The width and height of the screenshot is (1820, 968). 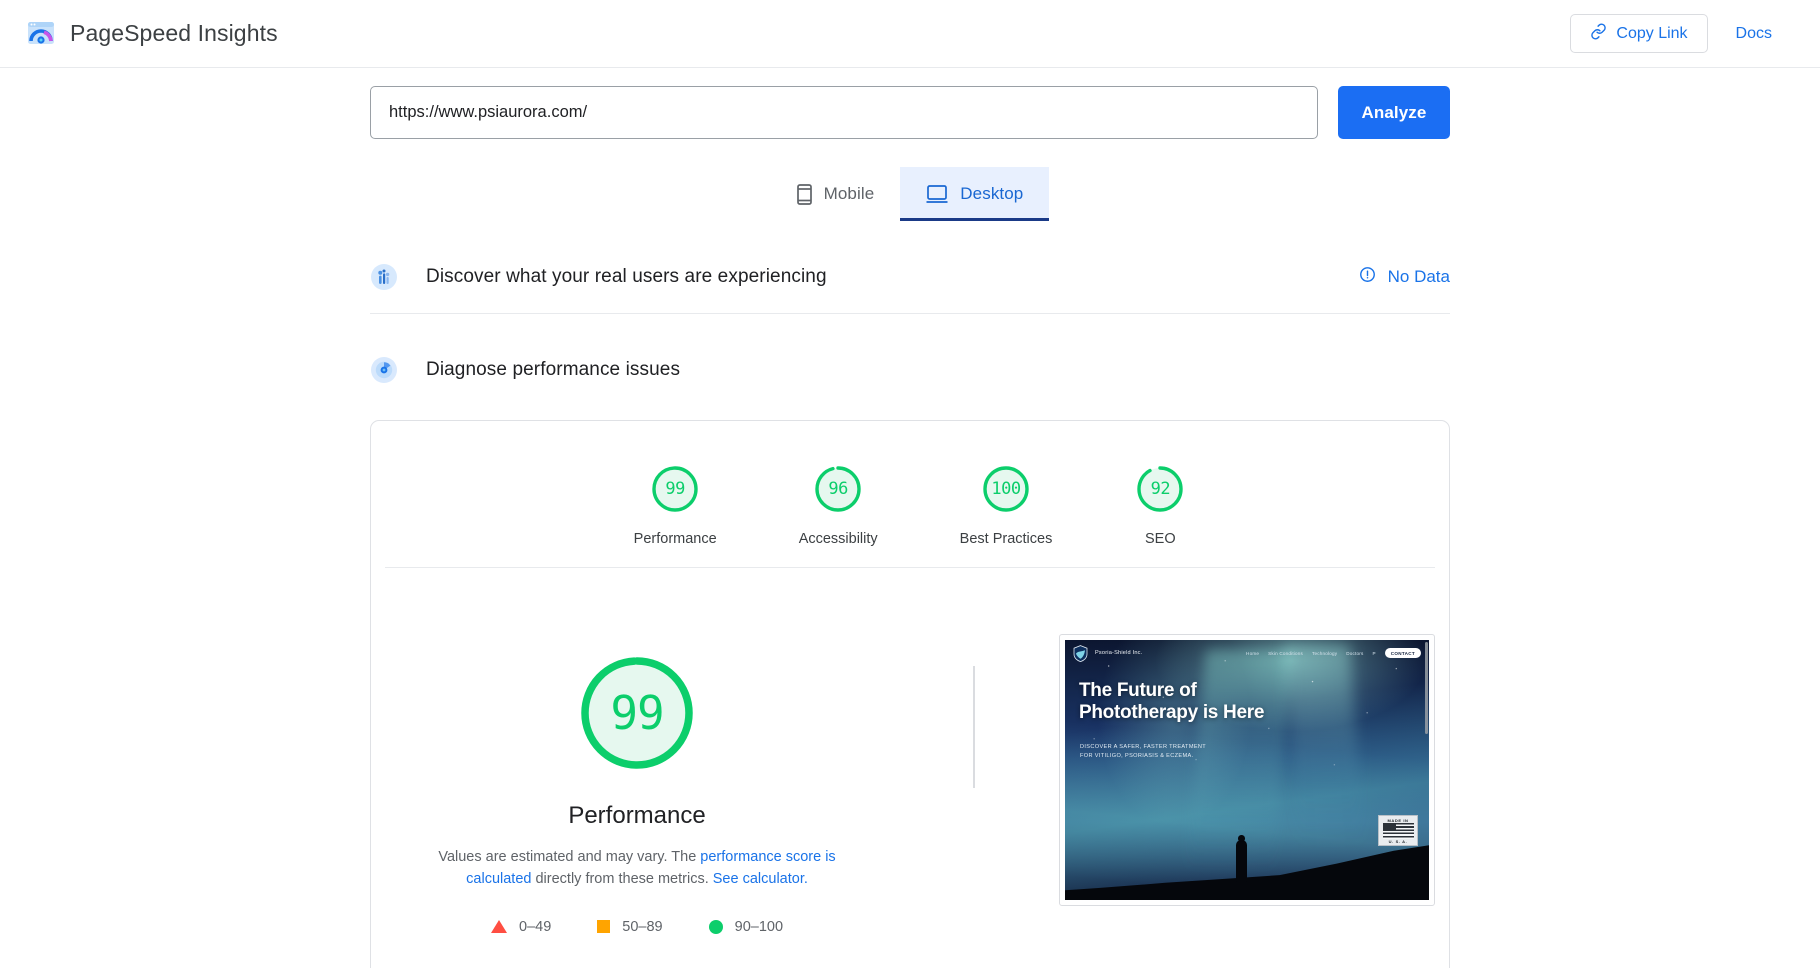 What do you see at coordinates (715, 926) in the screenshot?
I see `circle-icon` at bounding box center [715, 926].